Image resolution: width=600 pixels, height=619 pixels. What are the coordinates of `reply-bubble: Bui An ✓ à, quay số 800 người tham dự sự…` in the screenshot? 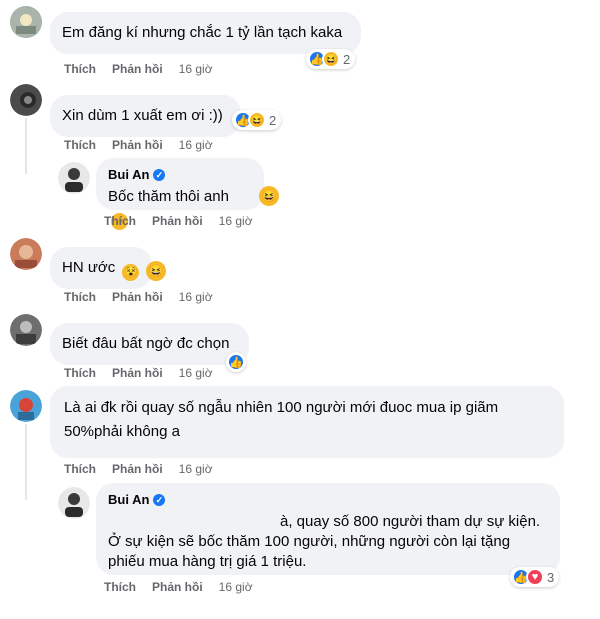 It's located at (328, 529).